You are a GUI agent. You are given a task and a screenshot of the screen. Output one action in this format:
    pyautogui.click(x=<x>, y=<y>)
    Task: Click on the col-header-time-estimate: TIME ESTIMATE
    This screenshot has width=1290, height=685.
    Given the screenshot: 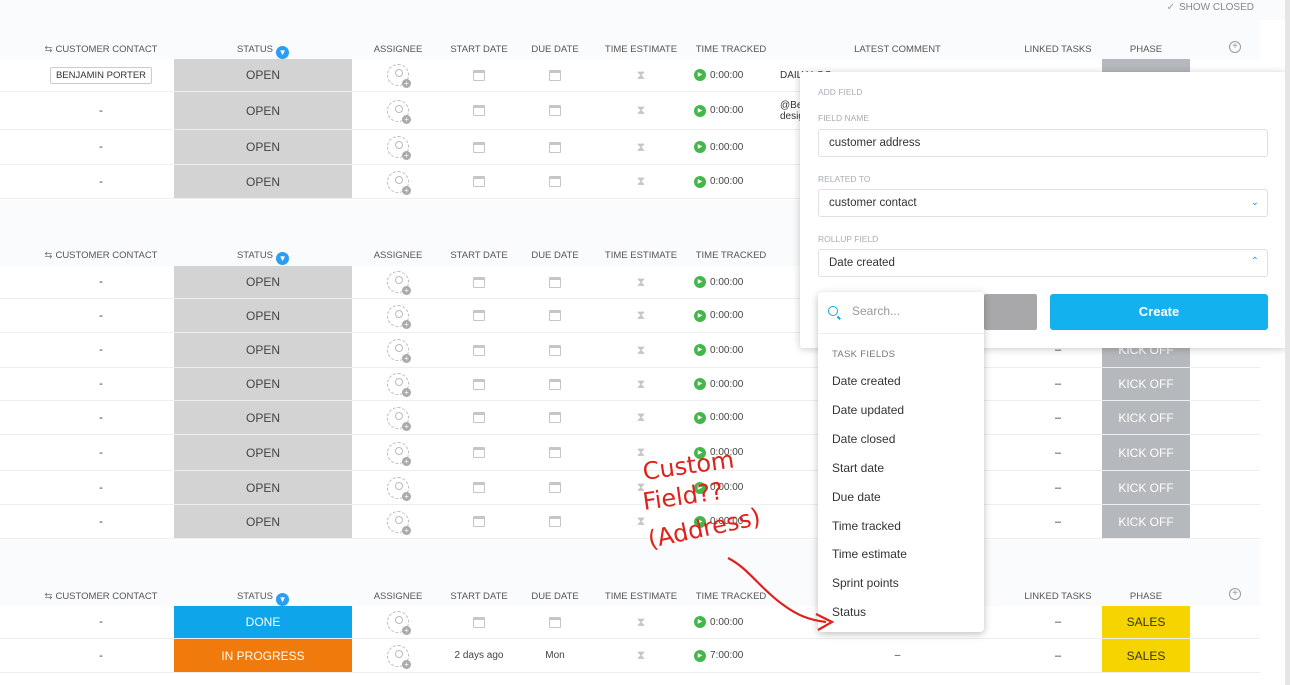 What is the action you would take?
    pyautogui.click(x=641, y=49)
    